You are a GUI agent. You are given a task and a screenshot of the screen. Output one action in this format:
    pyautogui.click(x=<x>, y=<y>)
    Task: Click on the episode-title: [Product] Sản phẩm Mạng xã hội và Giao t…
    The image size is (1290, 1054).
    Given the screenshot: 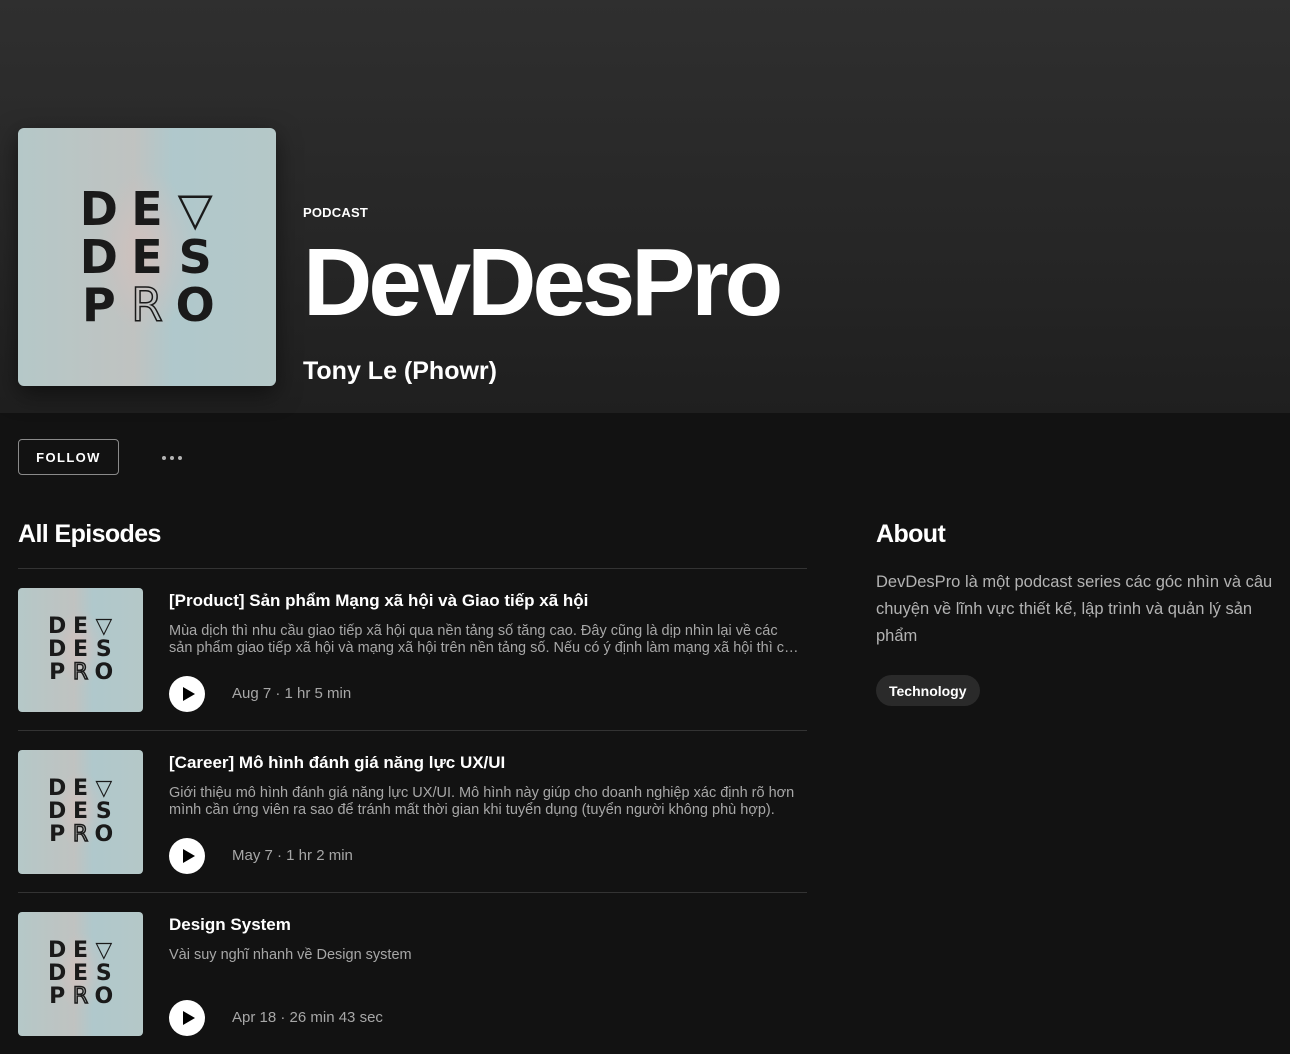 What is the action you would take?
    pyautogui.click(x=378, y=601)
    